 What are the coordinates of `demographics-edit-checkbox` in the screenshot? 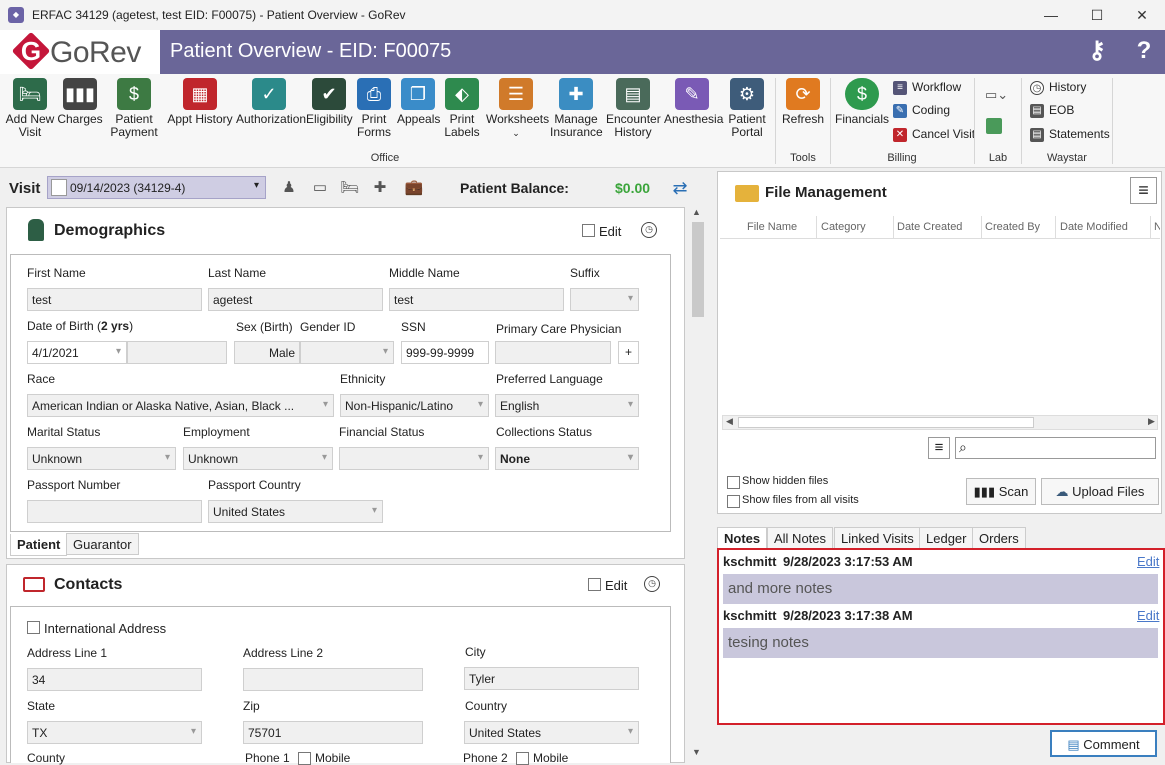 It's located at (588, 230).